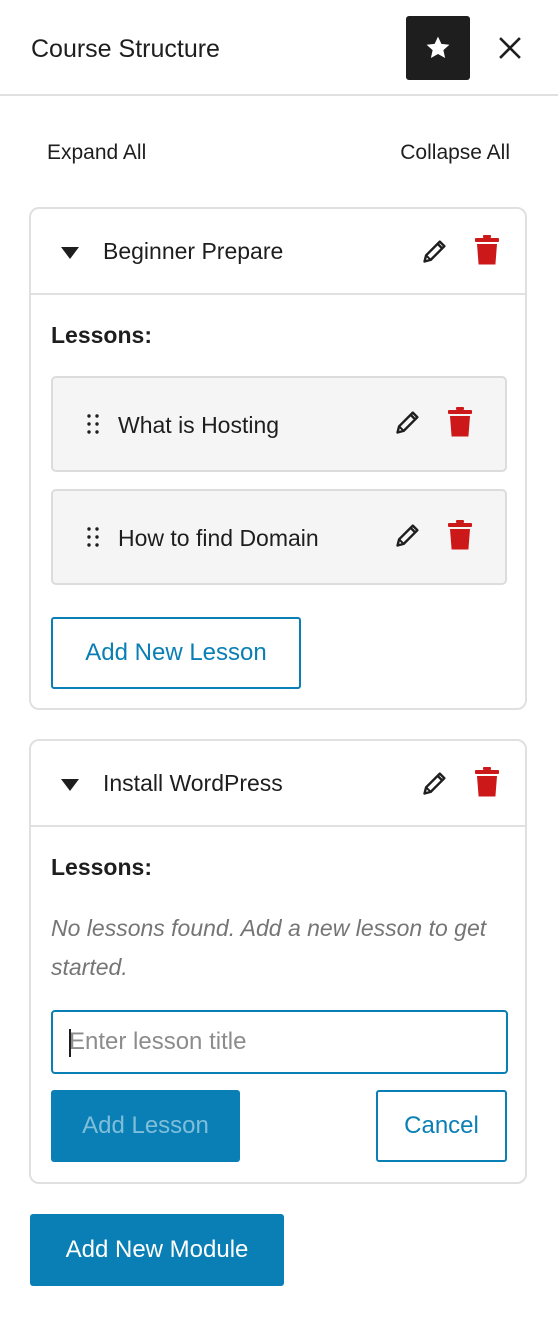  Describe the element at coordinates (279, 48) in the screenshot. I see `panel-header: Course Structure` at that location.